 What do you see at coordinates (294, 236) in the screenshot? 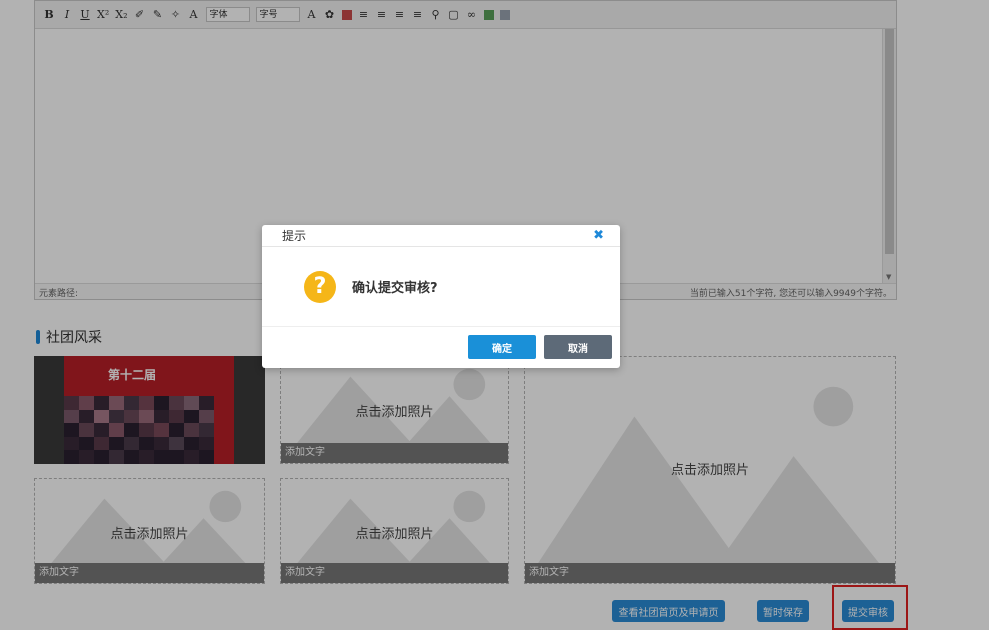
I see `dialog-title: 提示` at bounding box center [294, 236].